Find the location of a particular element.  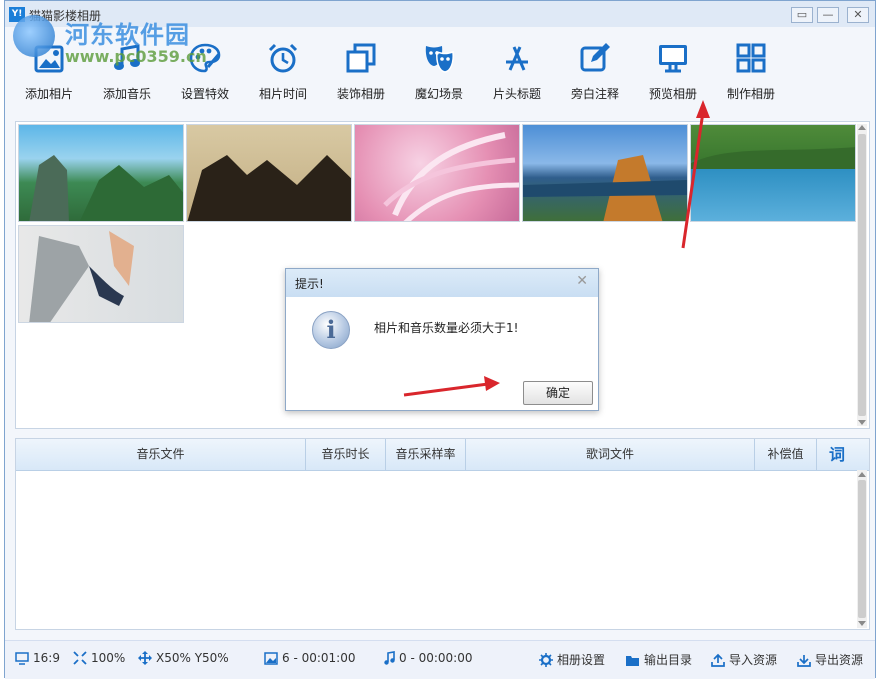

tool-label: 预览相册 is located at coordinates (672, 94).